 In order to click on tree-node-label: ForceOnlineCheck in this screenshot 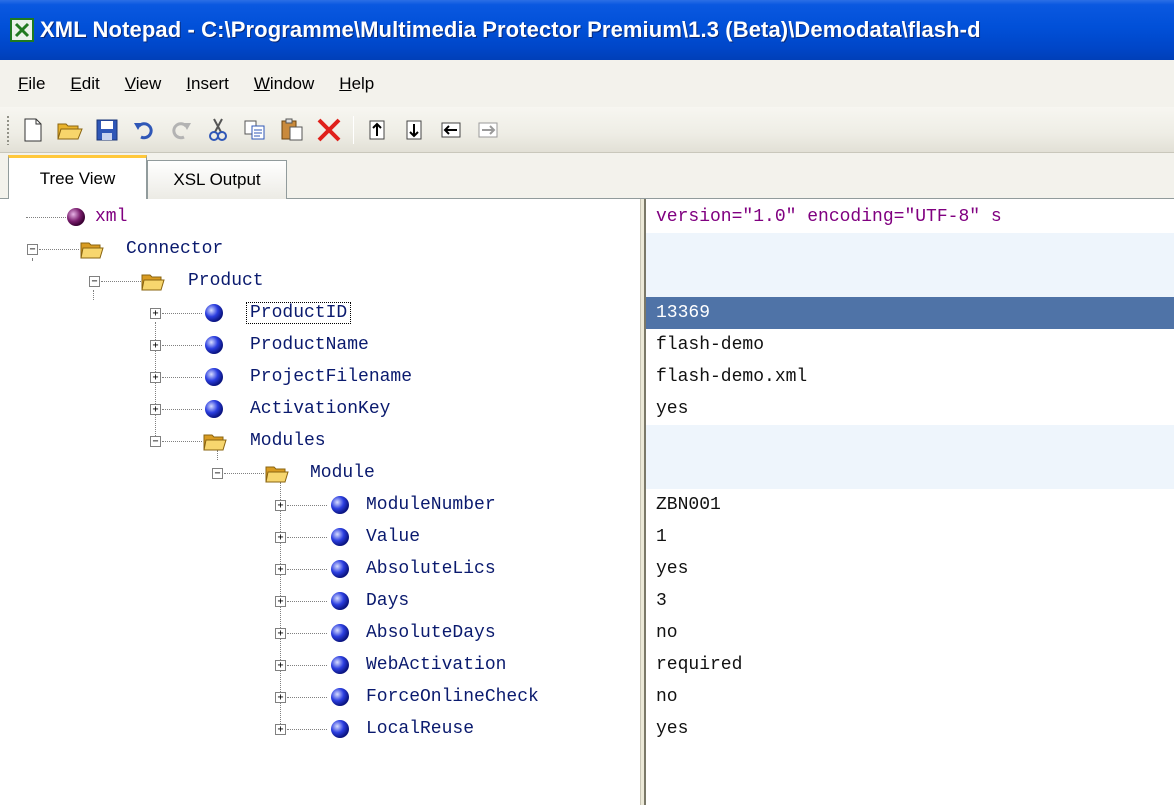, I will do `click(452, 697)`.